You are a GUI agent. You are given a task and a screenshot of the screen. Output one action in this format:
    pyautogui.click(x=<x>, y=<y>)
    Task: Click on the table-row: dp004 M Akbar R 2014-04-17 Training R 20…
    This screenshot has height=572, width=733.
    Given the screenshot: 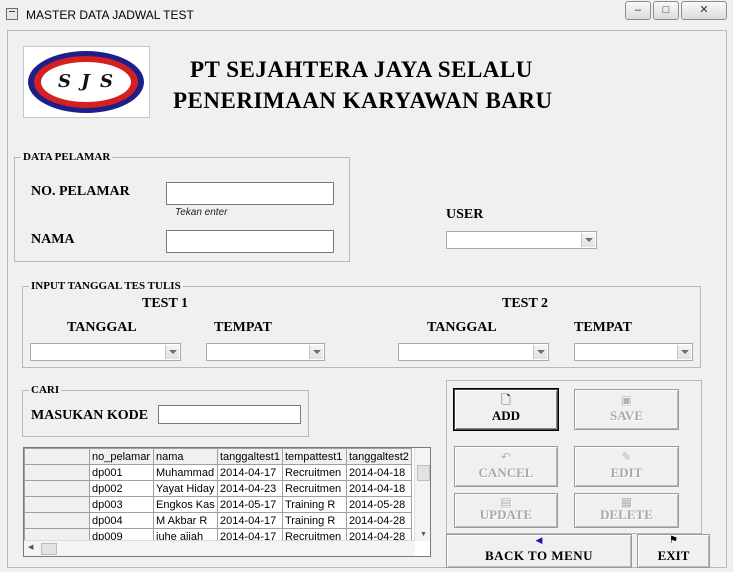 What is the action you would take?
    pyautogui.click(x=218, y=520)
    